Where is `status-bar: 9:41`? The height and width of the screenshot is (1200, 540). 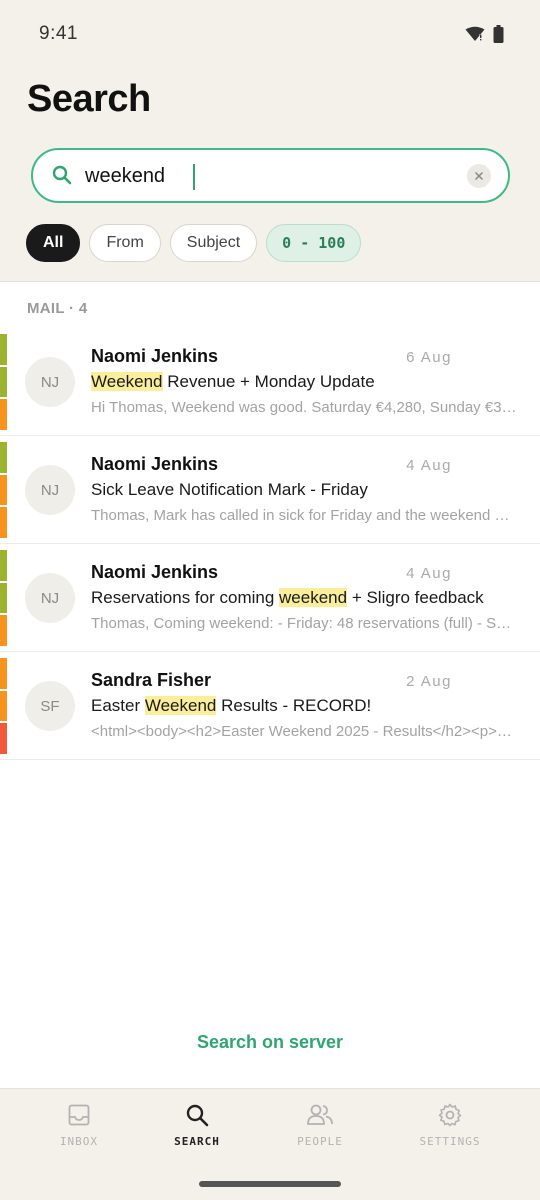 status-bar: 9:41 is located at coordinates (270, 35).